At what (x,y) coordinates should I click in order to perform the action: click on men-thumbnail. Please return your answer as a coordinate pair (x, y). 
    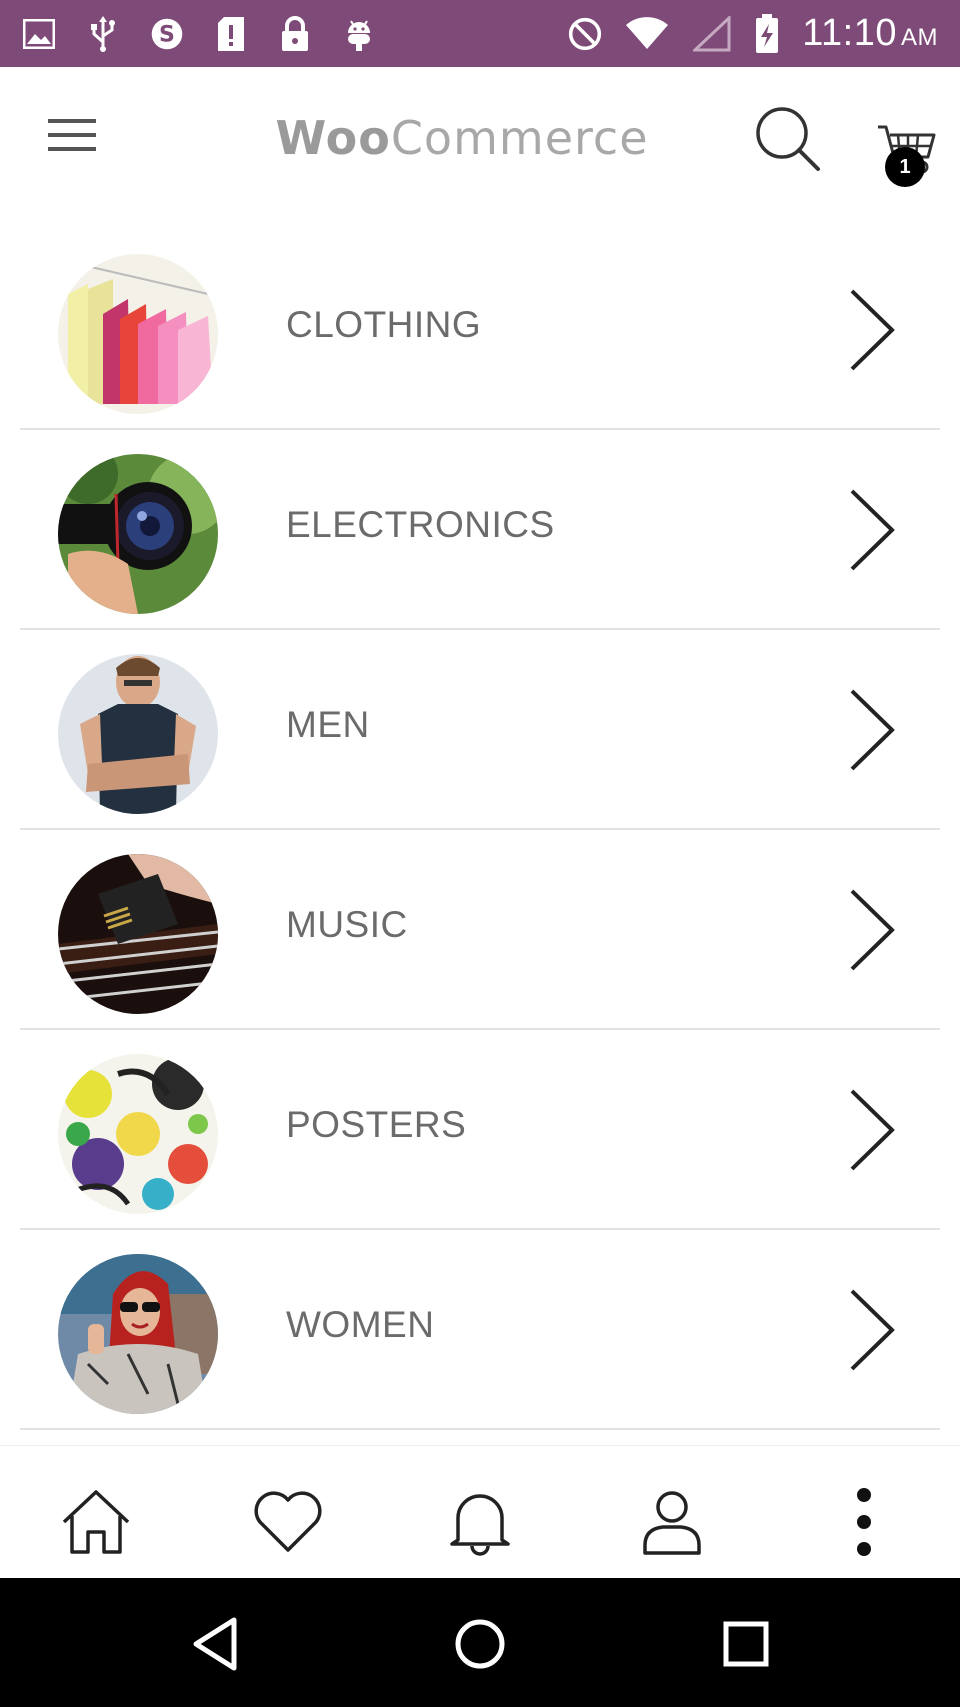
    Looking at the image, I should click on (138, 734).